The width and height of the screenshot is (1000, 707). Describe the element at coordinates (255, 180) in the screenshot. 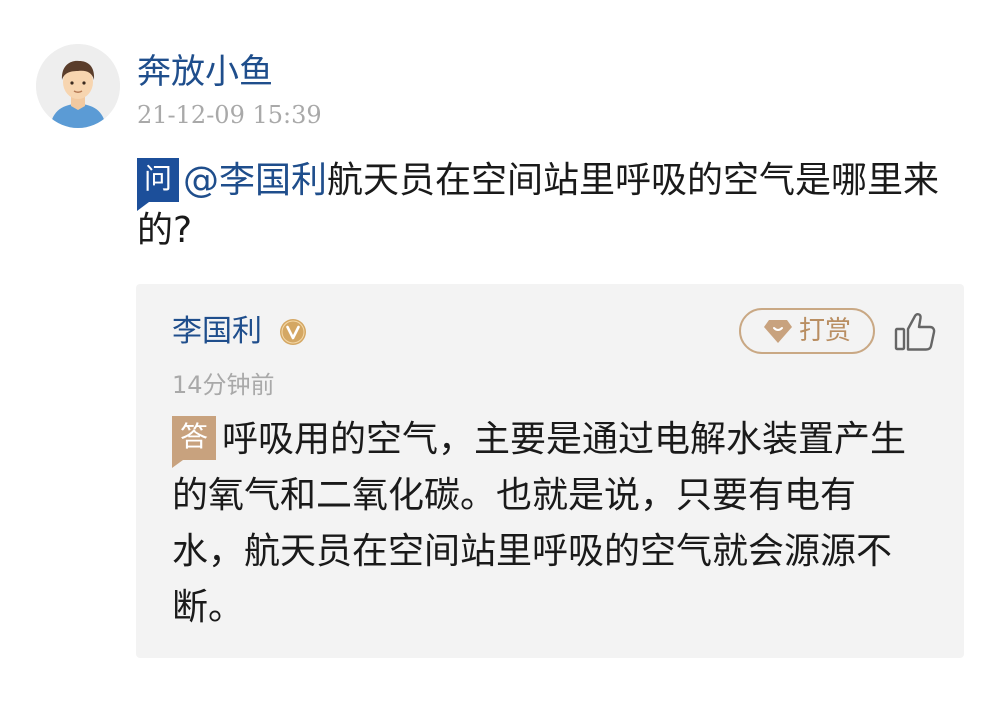

I see `mention-link: @李国利` at that location.